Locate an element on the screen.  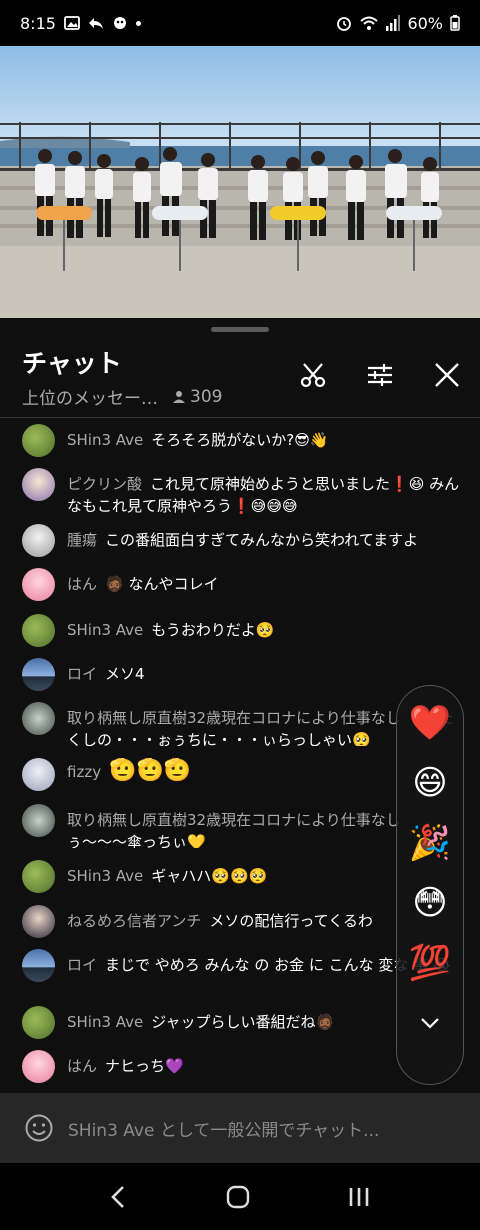
chat-message: ロイ メソ4 is located at coordinates (242, 674).